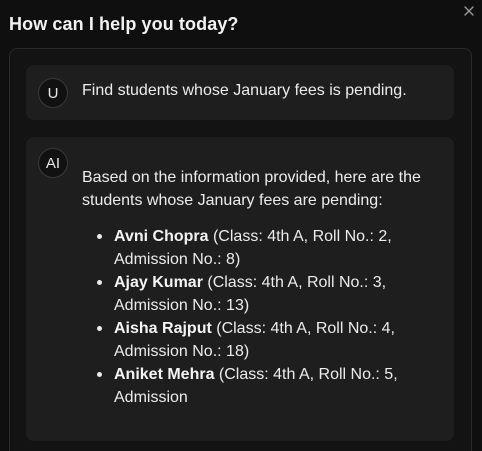 This screenshot has height=451, width=482. Describe the element at coordinates (53, 93) in the screenshot. I see `user-avatar: U` at that location.